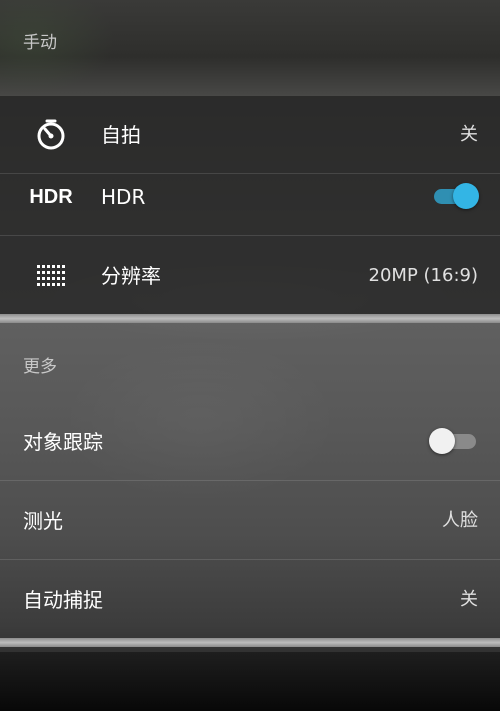  What do you see at coordinates (40, 43) in the screenshot?
I see `section-header-manual: 手动` at bounding box center [40, 43].